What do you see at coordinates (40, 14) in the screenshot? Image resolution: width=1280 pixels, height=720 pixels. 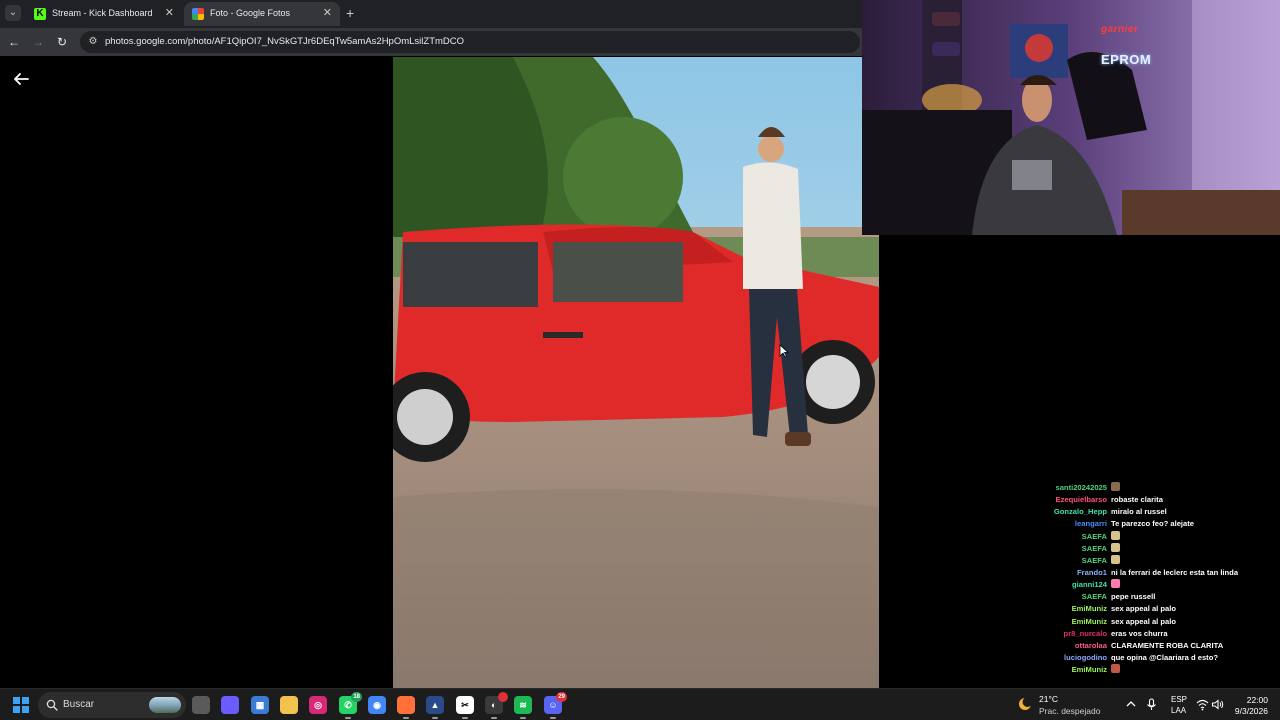 I see `kick-icon: K` at bounding box center [40, 14].